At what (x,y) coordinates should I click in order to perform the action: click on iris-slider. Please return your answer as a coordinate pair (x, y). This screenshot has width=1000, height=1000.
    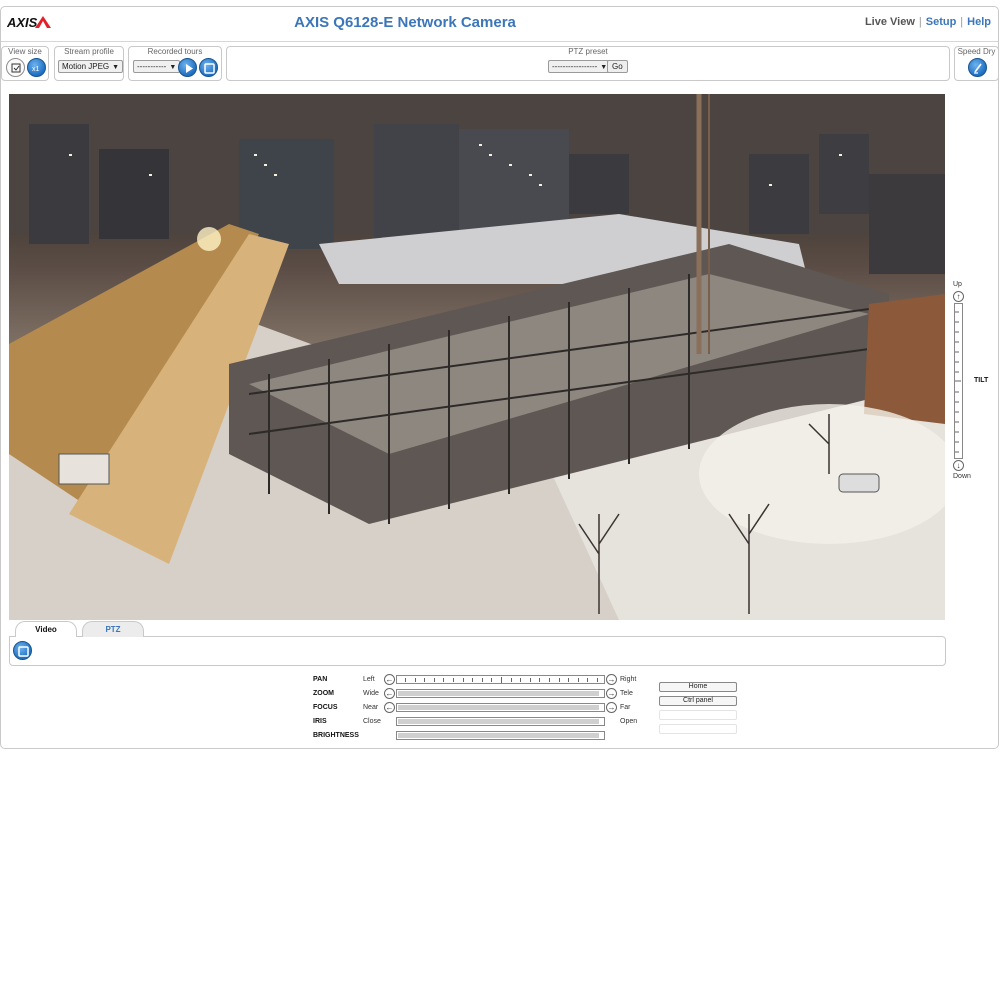
    Looking at the image, I should click on (500, 721).